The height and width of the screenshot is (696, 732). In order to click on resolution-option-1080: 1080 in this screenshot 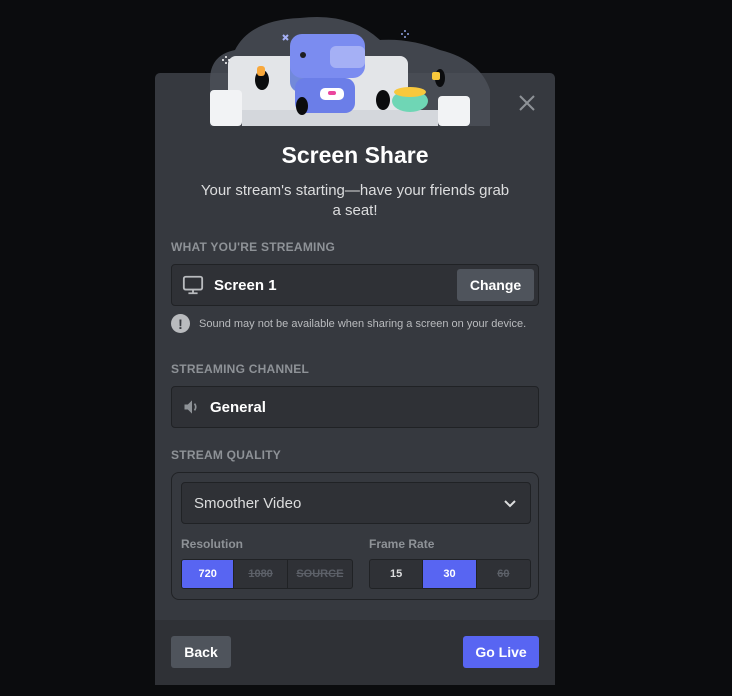, I will do `click(261, 574)`.